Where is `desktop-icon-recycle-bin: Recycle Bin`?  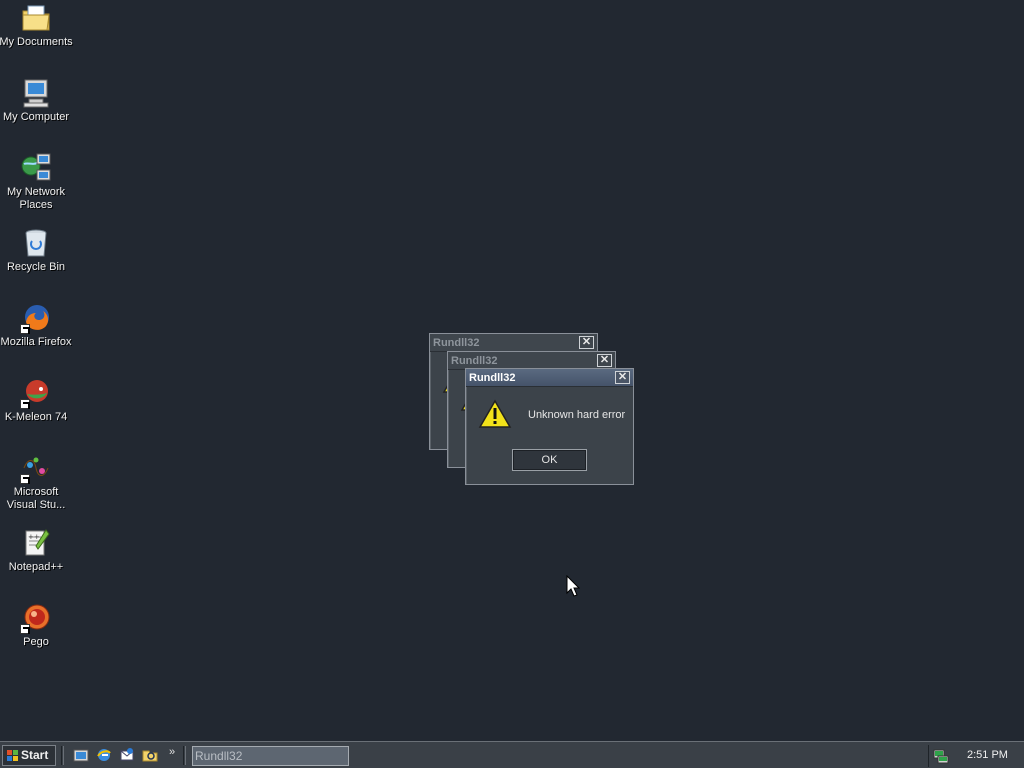
desktop-icon-recycle-bin: Recycle Bin is located at coordinates (37, 250).